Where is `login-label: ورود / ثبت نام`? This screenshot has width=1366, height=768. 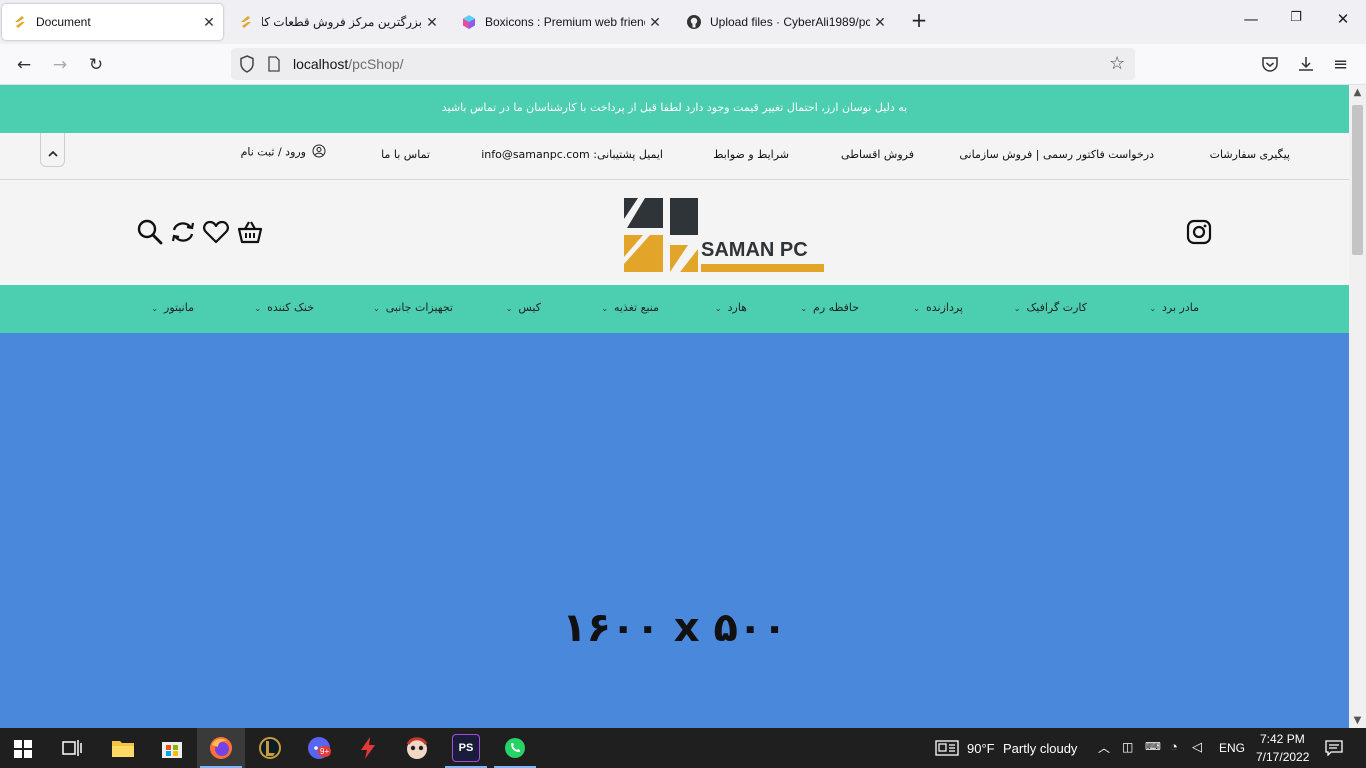
login-label: ورود / ثبت نام is located at coordinates (273, 152).